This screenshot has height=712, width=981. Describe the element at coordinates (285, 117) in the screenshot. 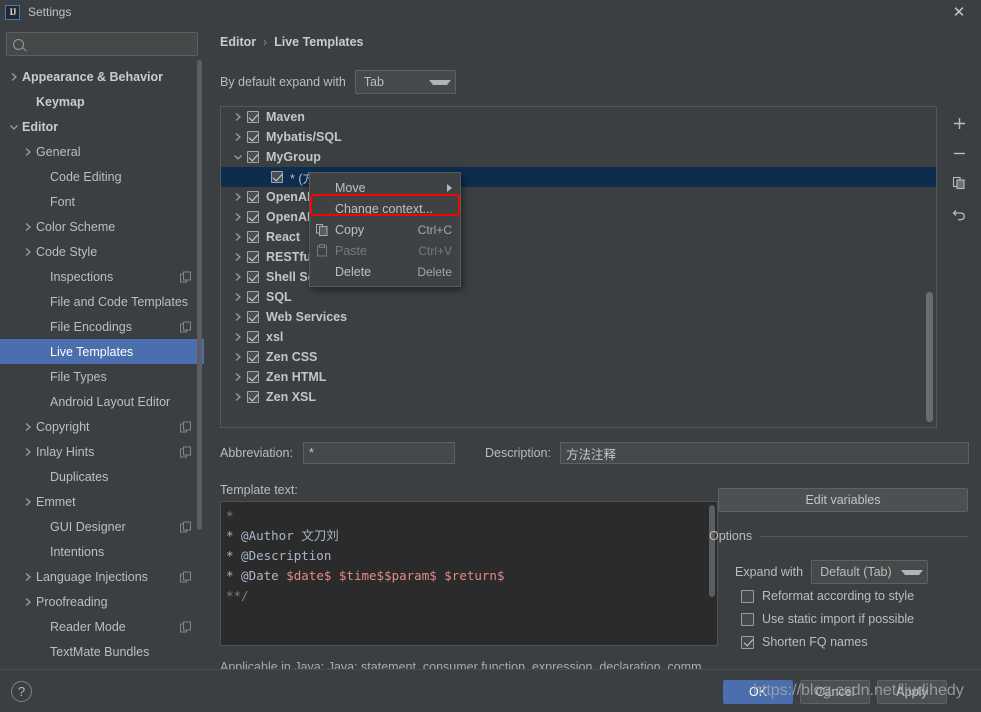

I see `template-label: Maven` at that location.